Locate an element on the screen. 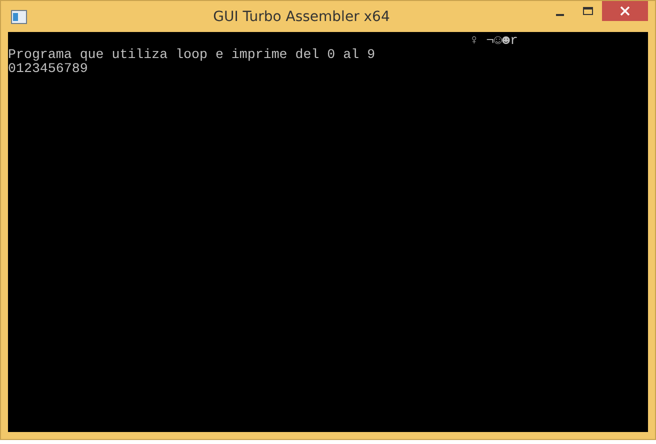 The image size is (656, 444). console-line: ♀ ¬☺☻r is located at coordinates (494, 41).